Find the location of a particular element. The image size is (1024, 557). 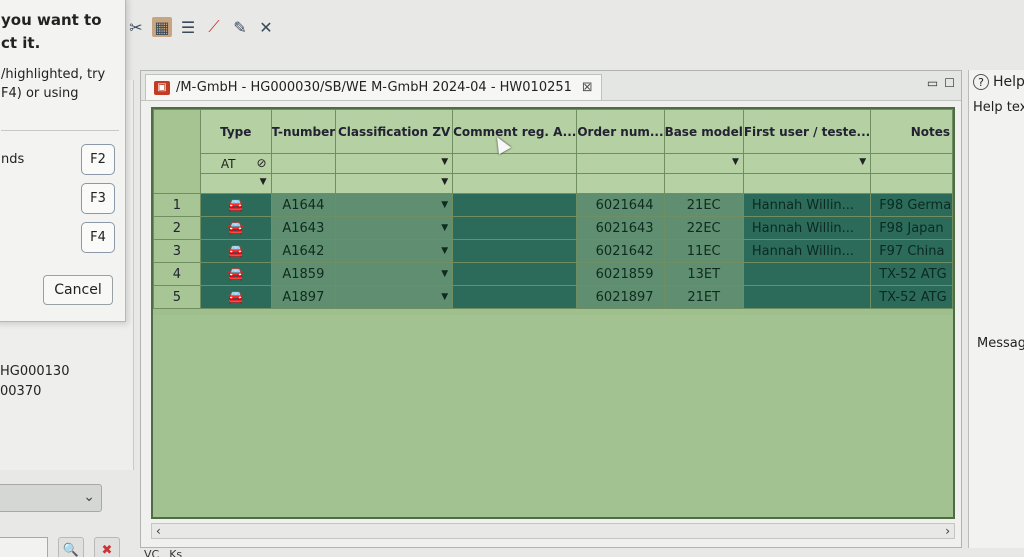

filter-base-model: ▼ is located at coordinates (703, 163).